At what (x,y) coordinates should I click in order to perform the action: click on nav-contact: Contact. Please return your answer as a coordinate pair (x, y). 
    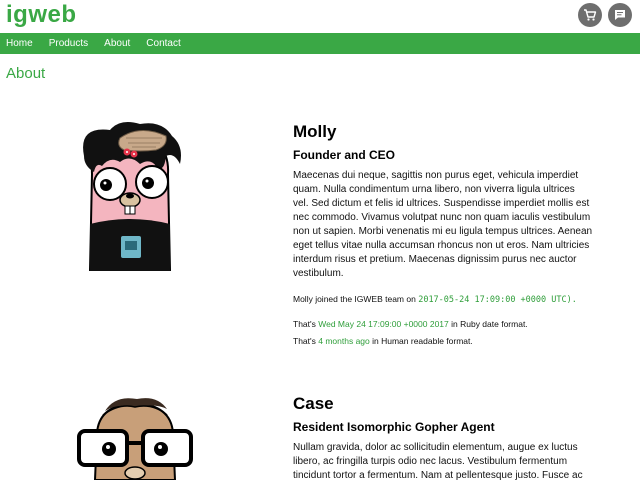
    Looking at the image, I should click on (163, 43).